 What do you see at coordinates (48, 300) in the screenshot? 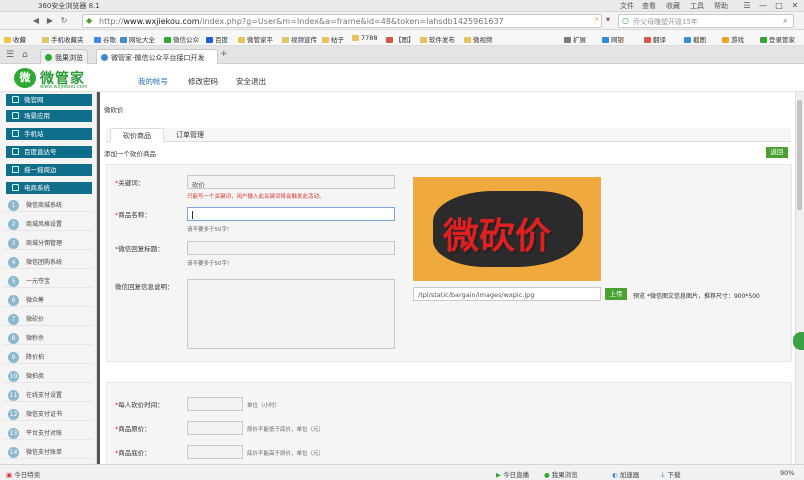
I see `sidebar-item-crowdfund: 6 微众筹` at bounding box center [48, 300].